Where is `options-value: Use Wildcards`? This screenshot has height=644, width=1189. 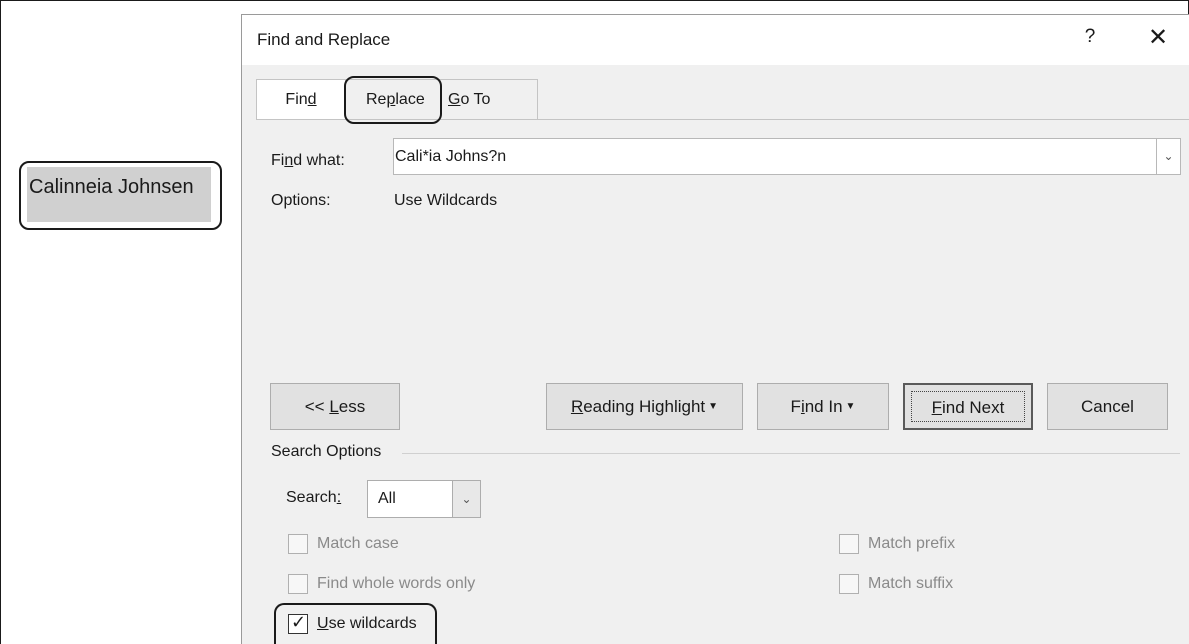 options-value: Use Wildcards is located at coordinates (446, 200).